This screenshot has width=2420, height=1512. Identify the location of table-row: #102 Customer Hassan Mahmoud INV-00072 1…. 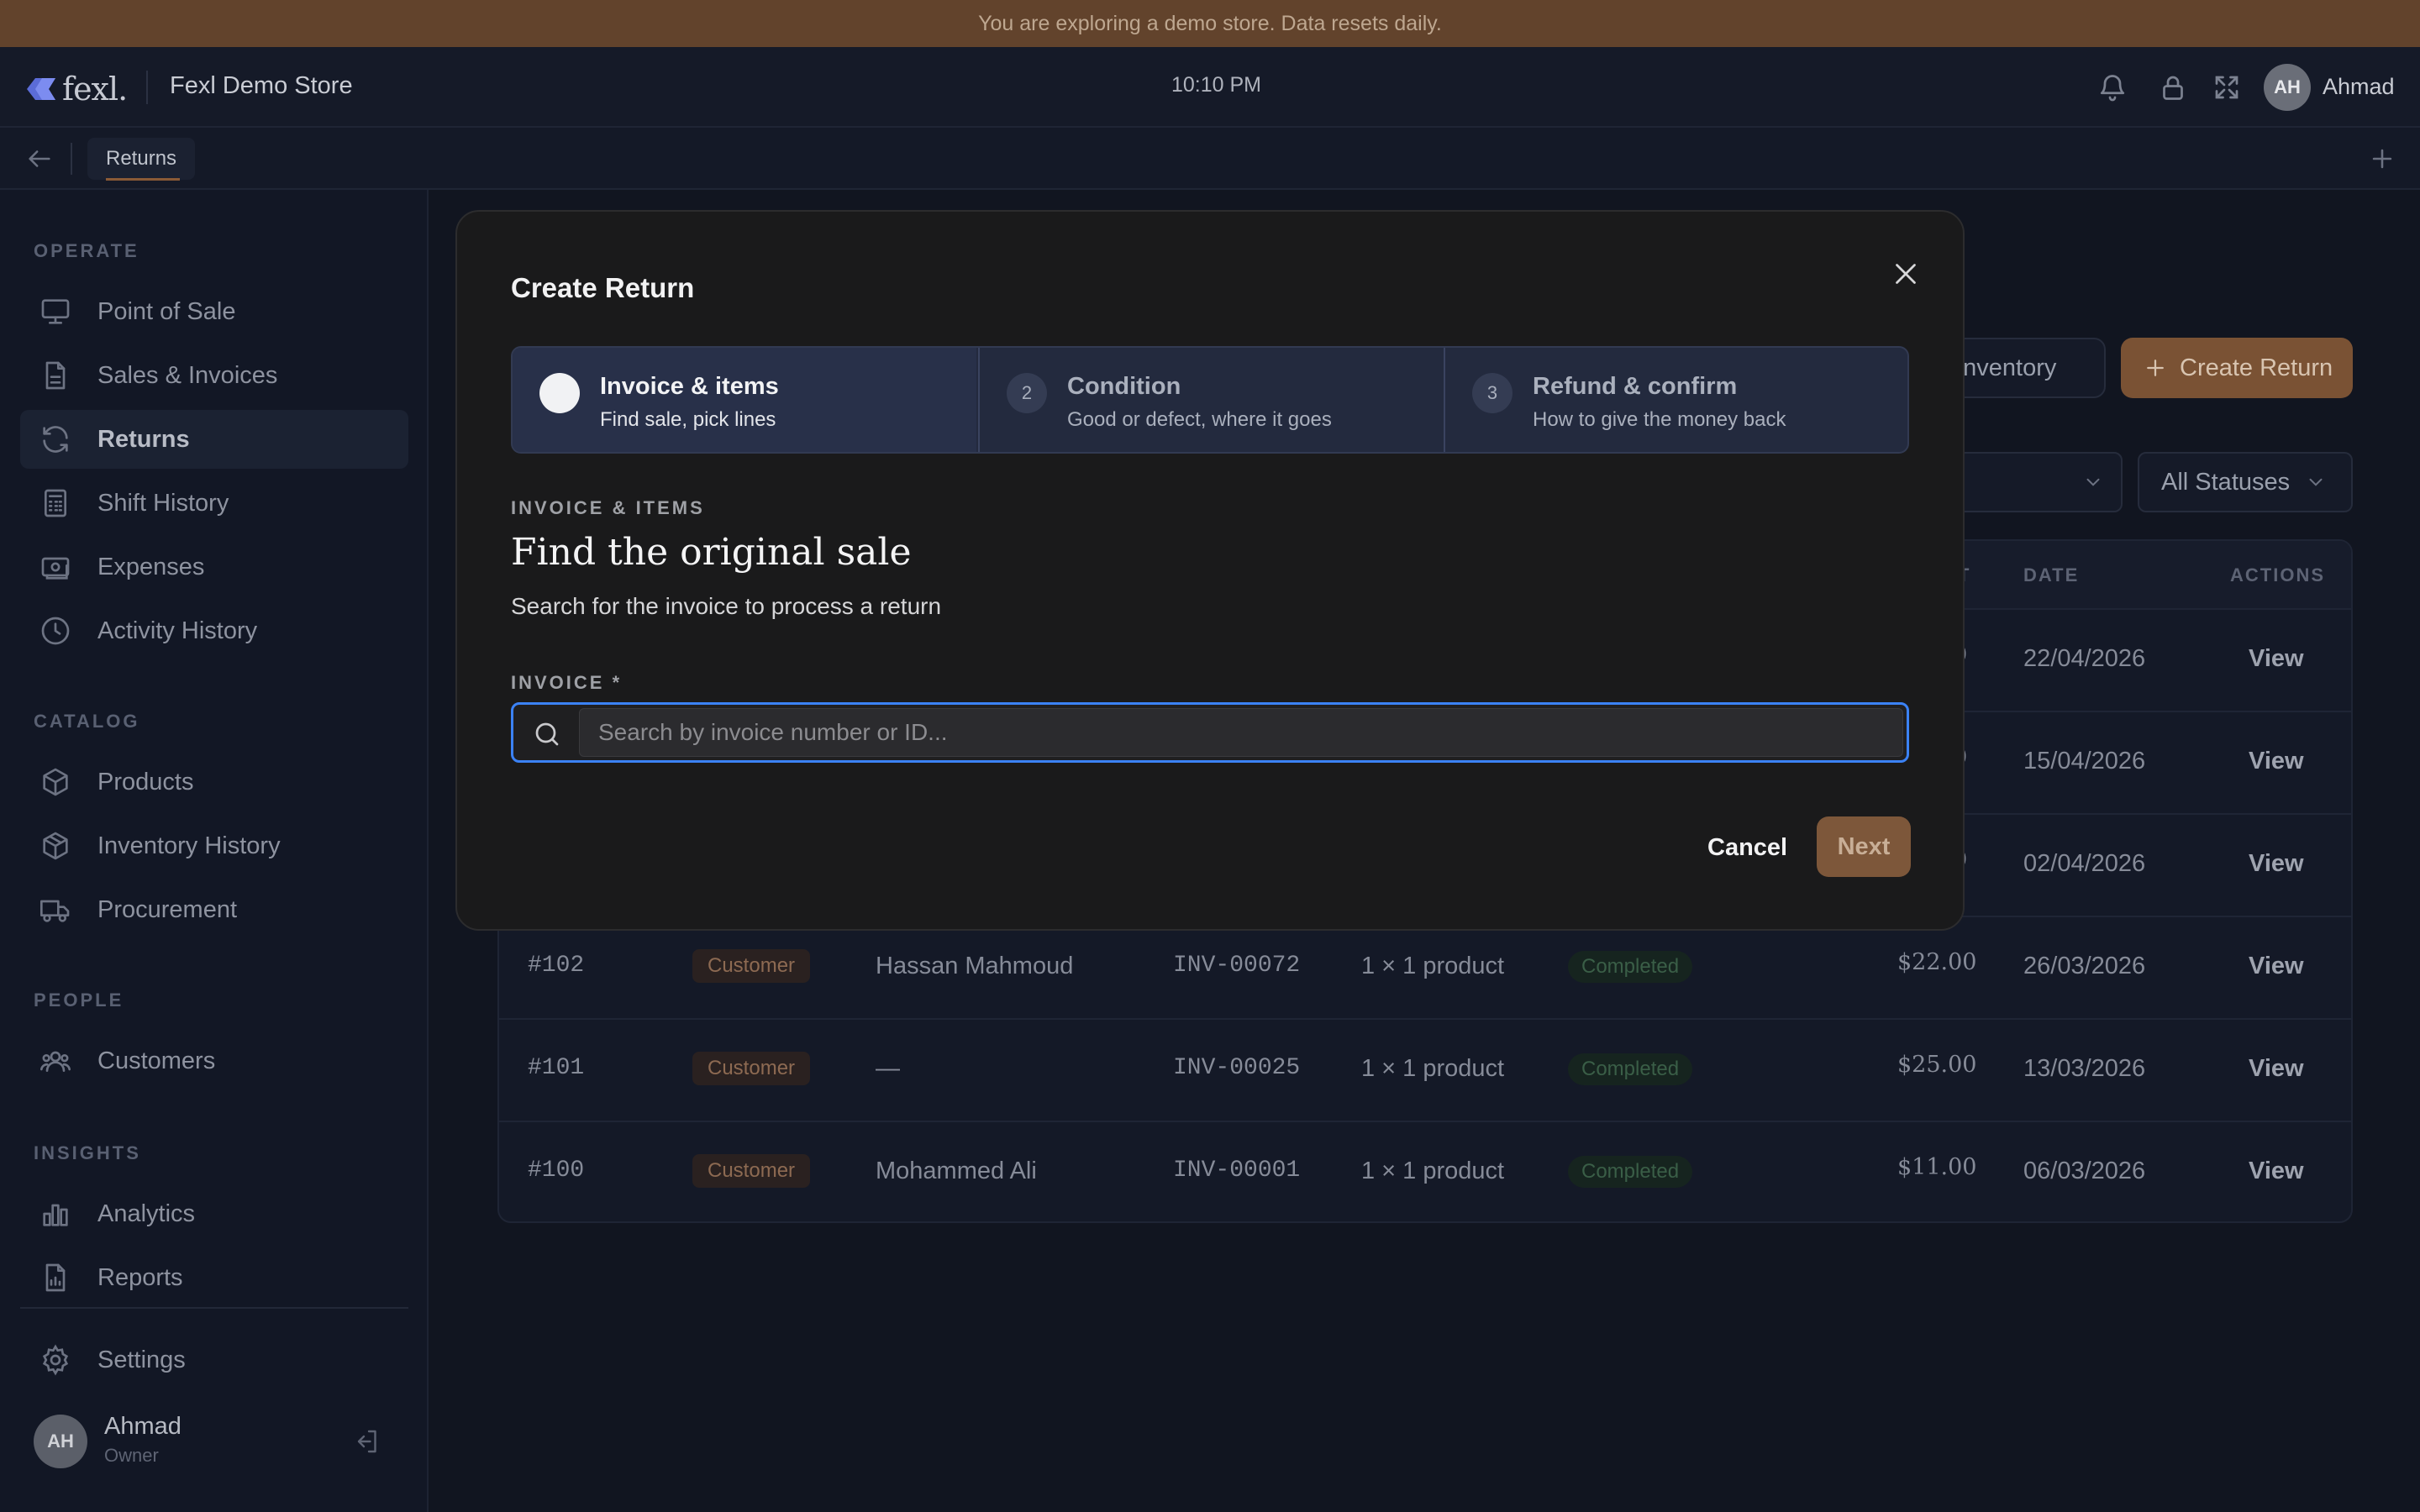
(1425, 968).